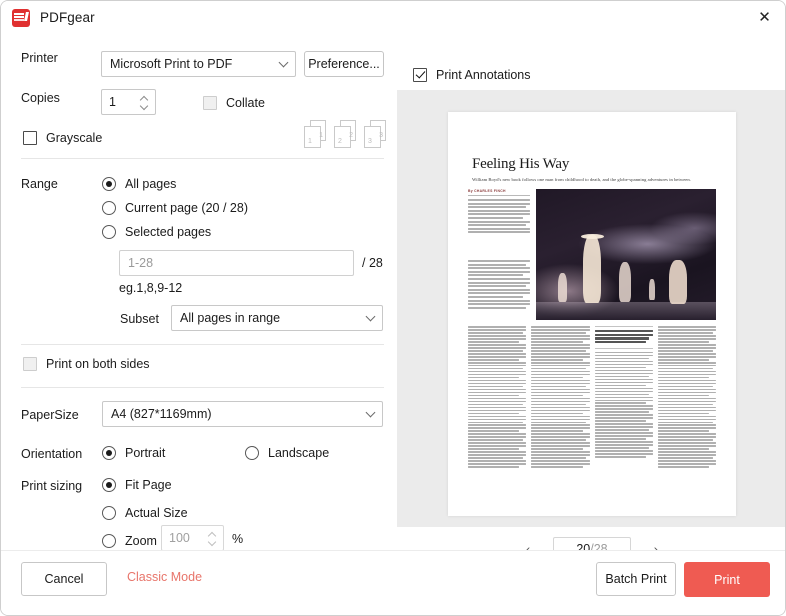 This screenshot has height=616, width=786. Describe the element at coordinates (52, 486) in the screenshot. I see `print-sizing-label: Print sizing` at that location.